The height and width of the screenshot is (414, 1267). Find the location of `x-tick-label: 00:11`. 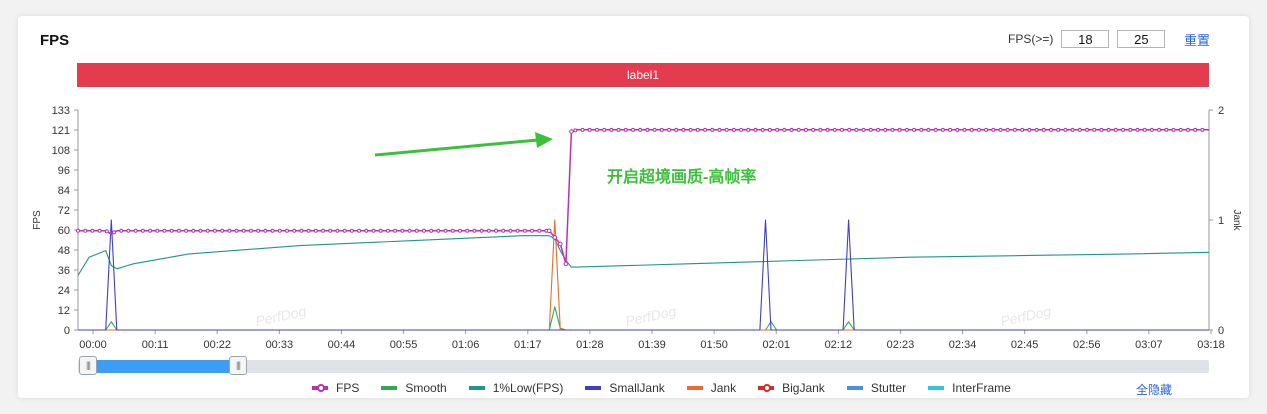

x-tick-label: 00:11 is located at coordinates (155, 345).